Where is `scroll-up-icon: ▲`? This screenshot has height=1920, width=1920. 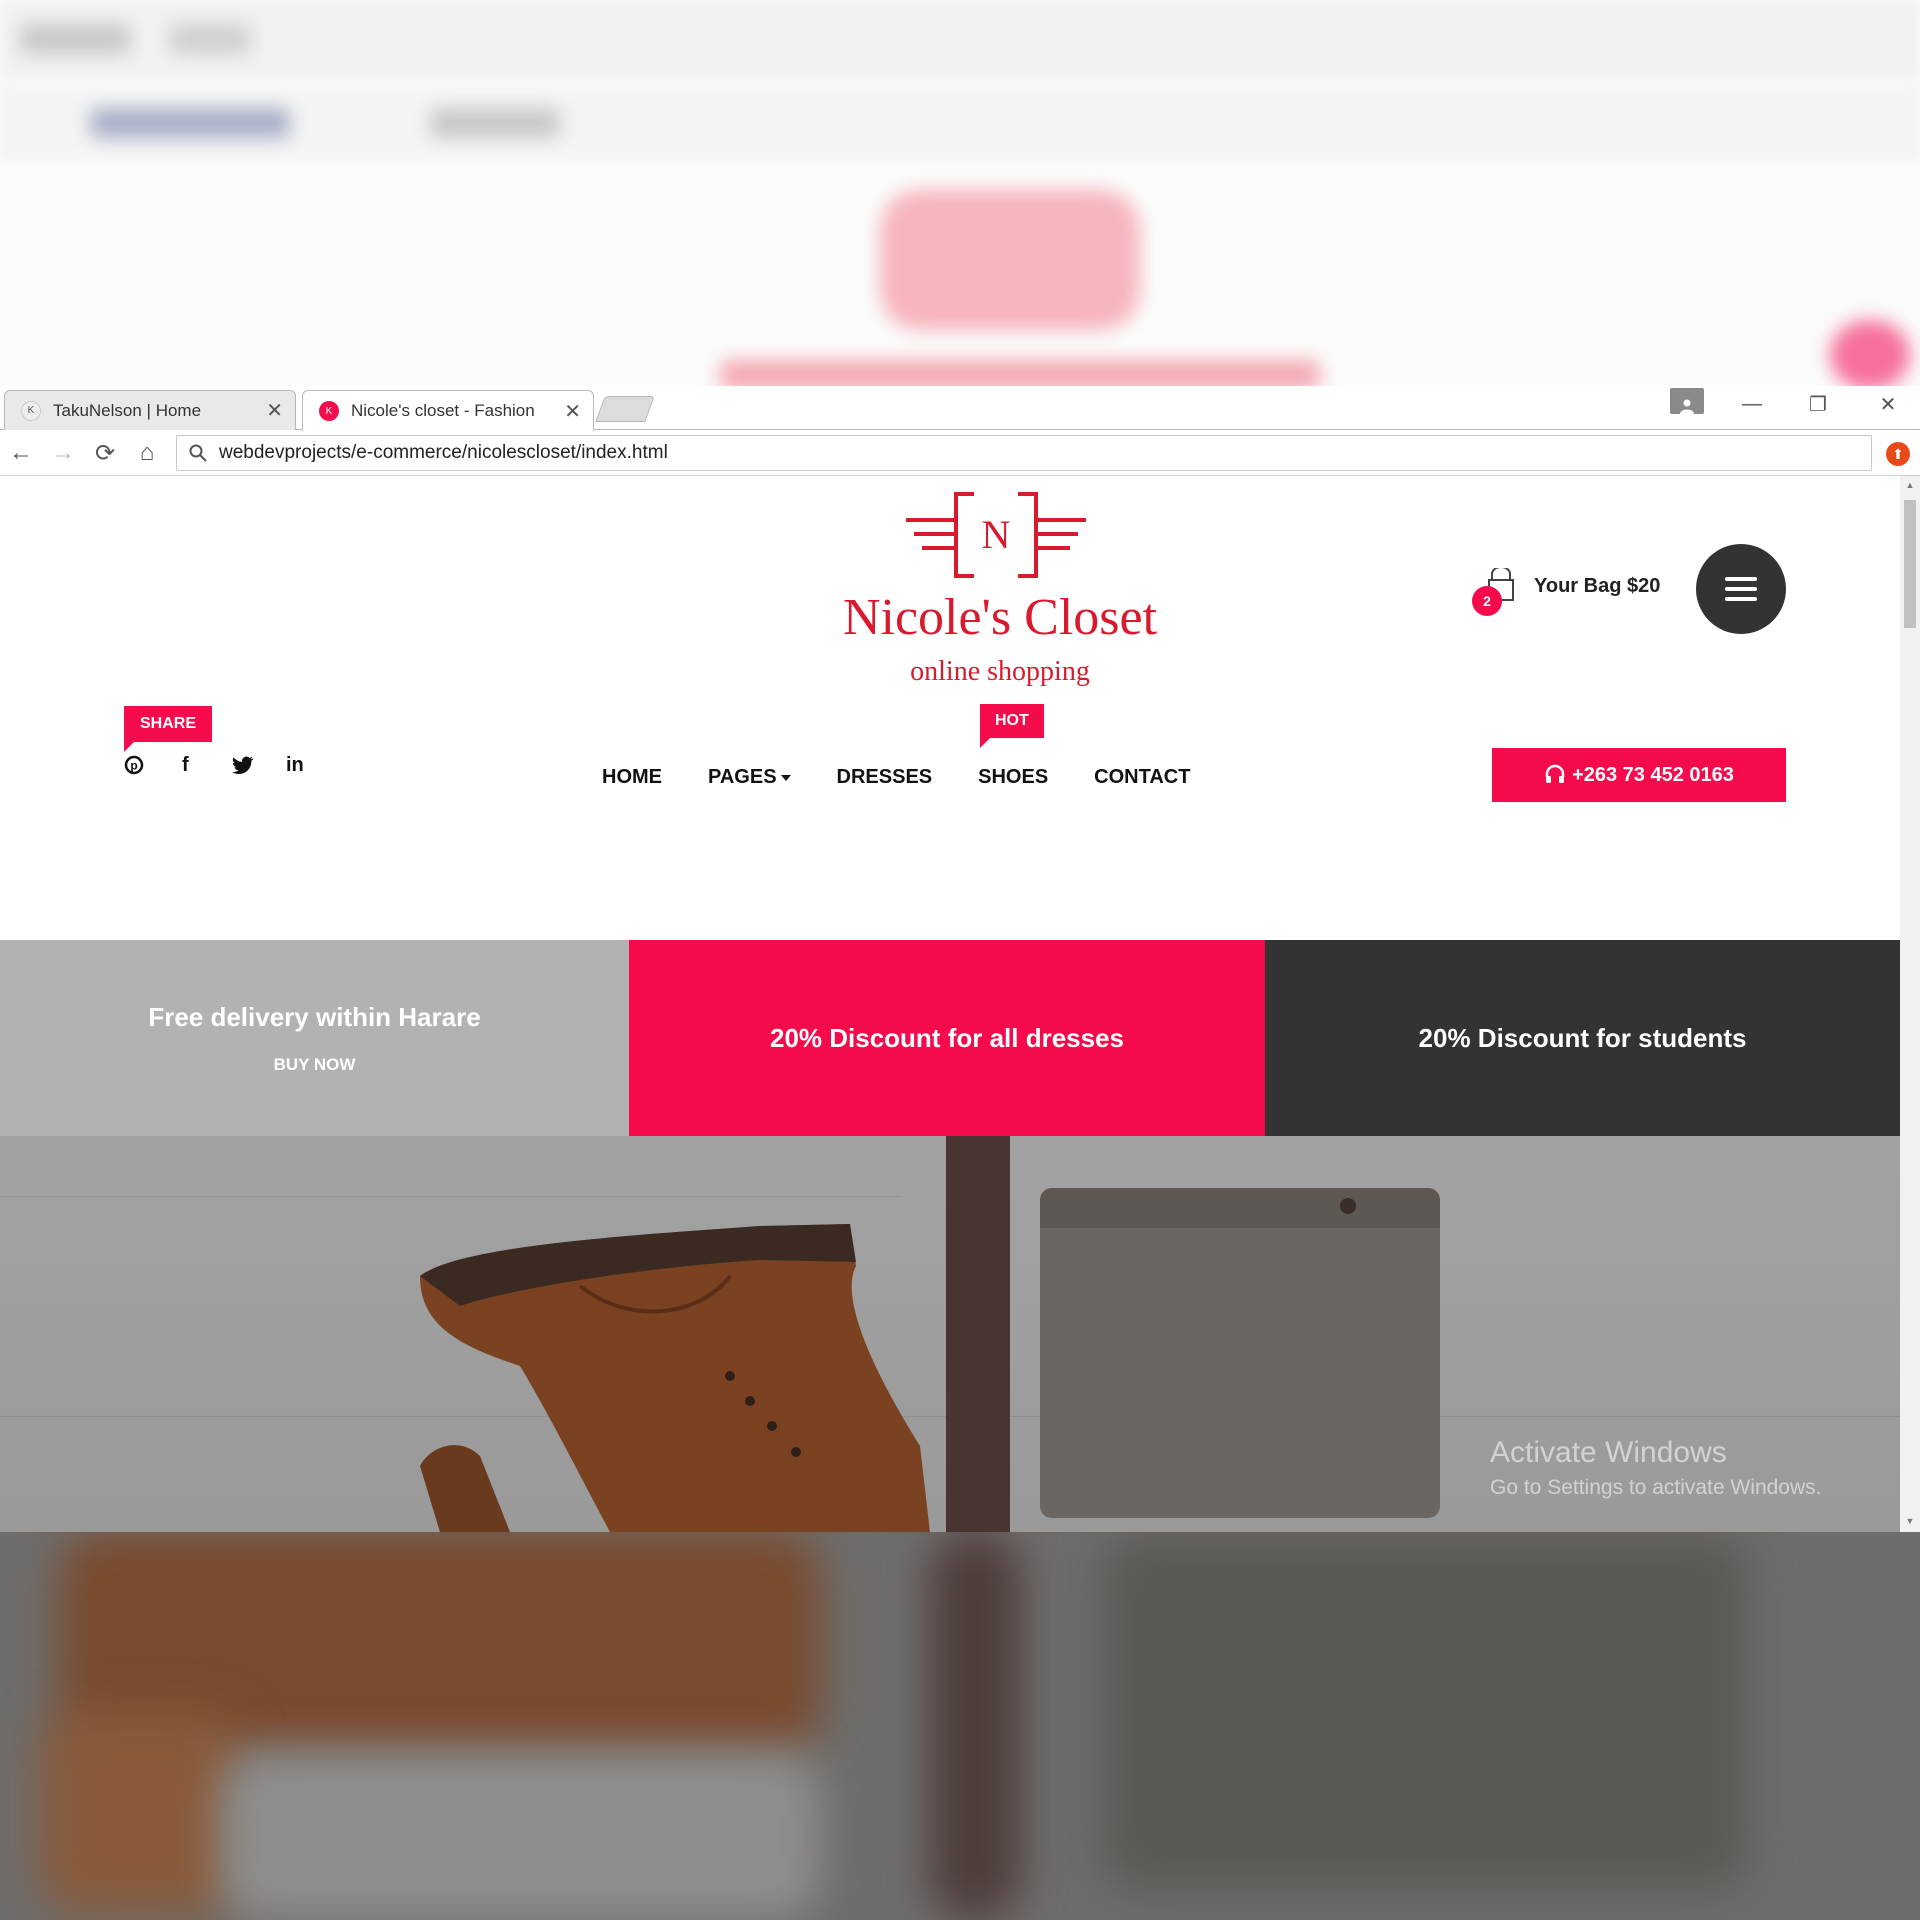
scroll-up-icon: ▲ is located at coordinates (1910, 485).